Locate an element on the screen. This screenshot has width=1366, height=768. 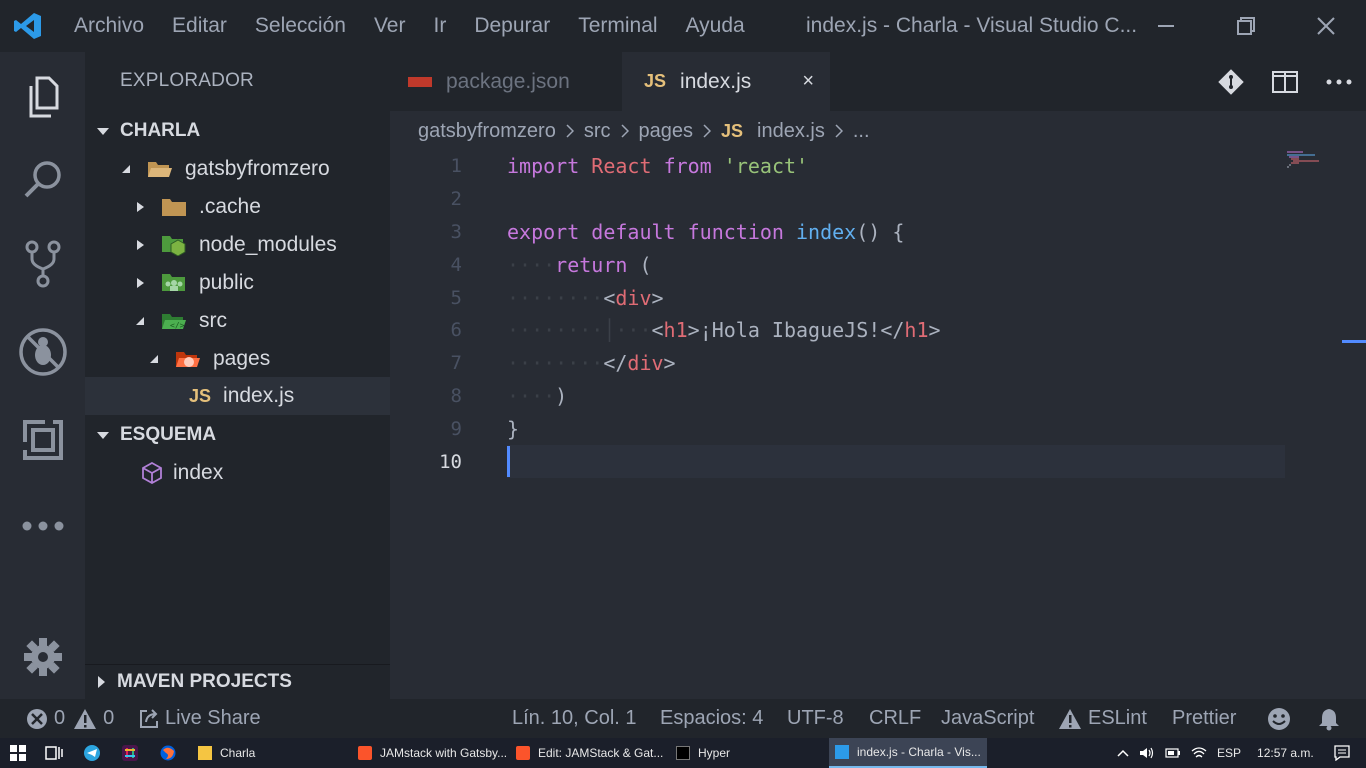
close-tab-icon: × is located at coordinates (808, 81).